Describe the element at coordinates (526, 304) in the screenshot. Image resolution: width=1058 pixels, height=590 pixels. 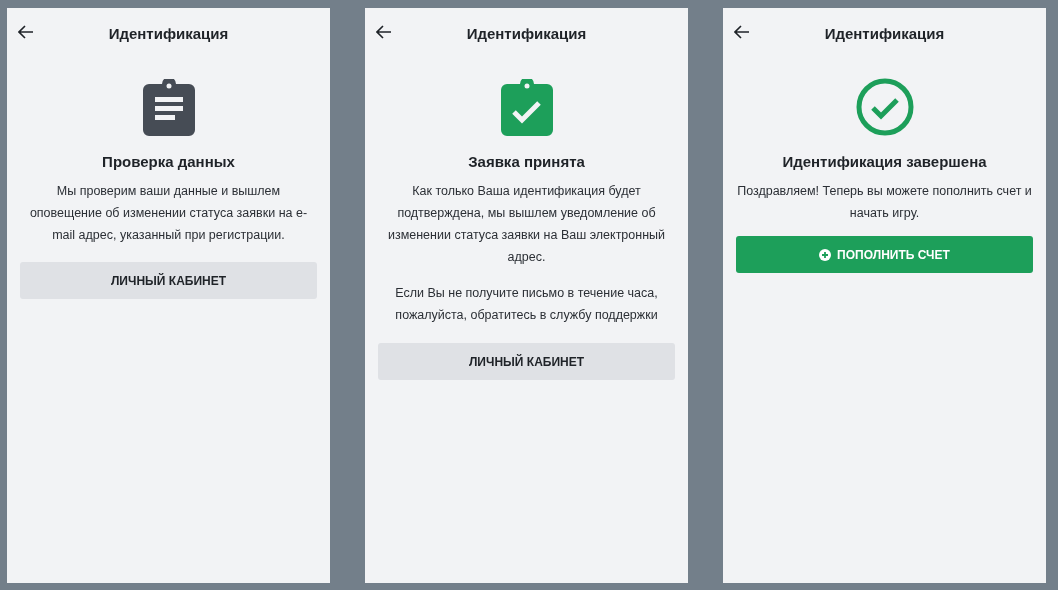
I see `status-message: Если Вы не получите письмо в течение часа, пожалуйста, обратитесь в службу поддержки` at that location.